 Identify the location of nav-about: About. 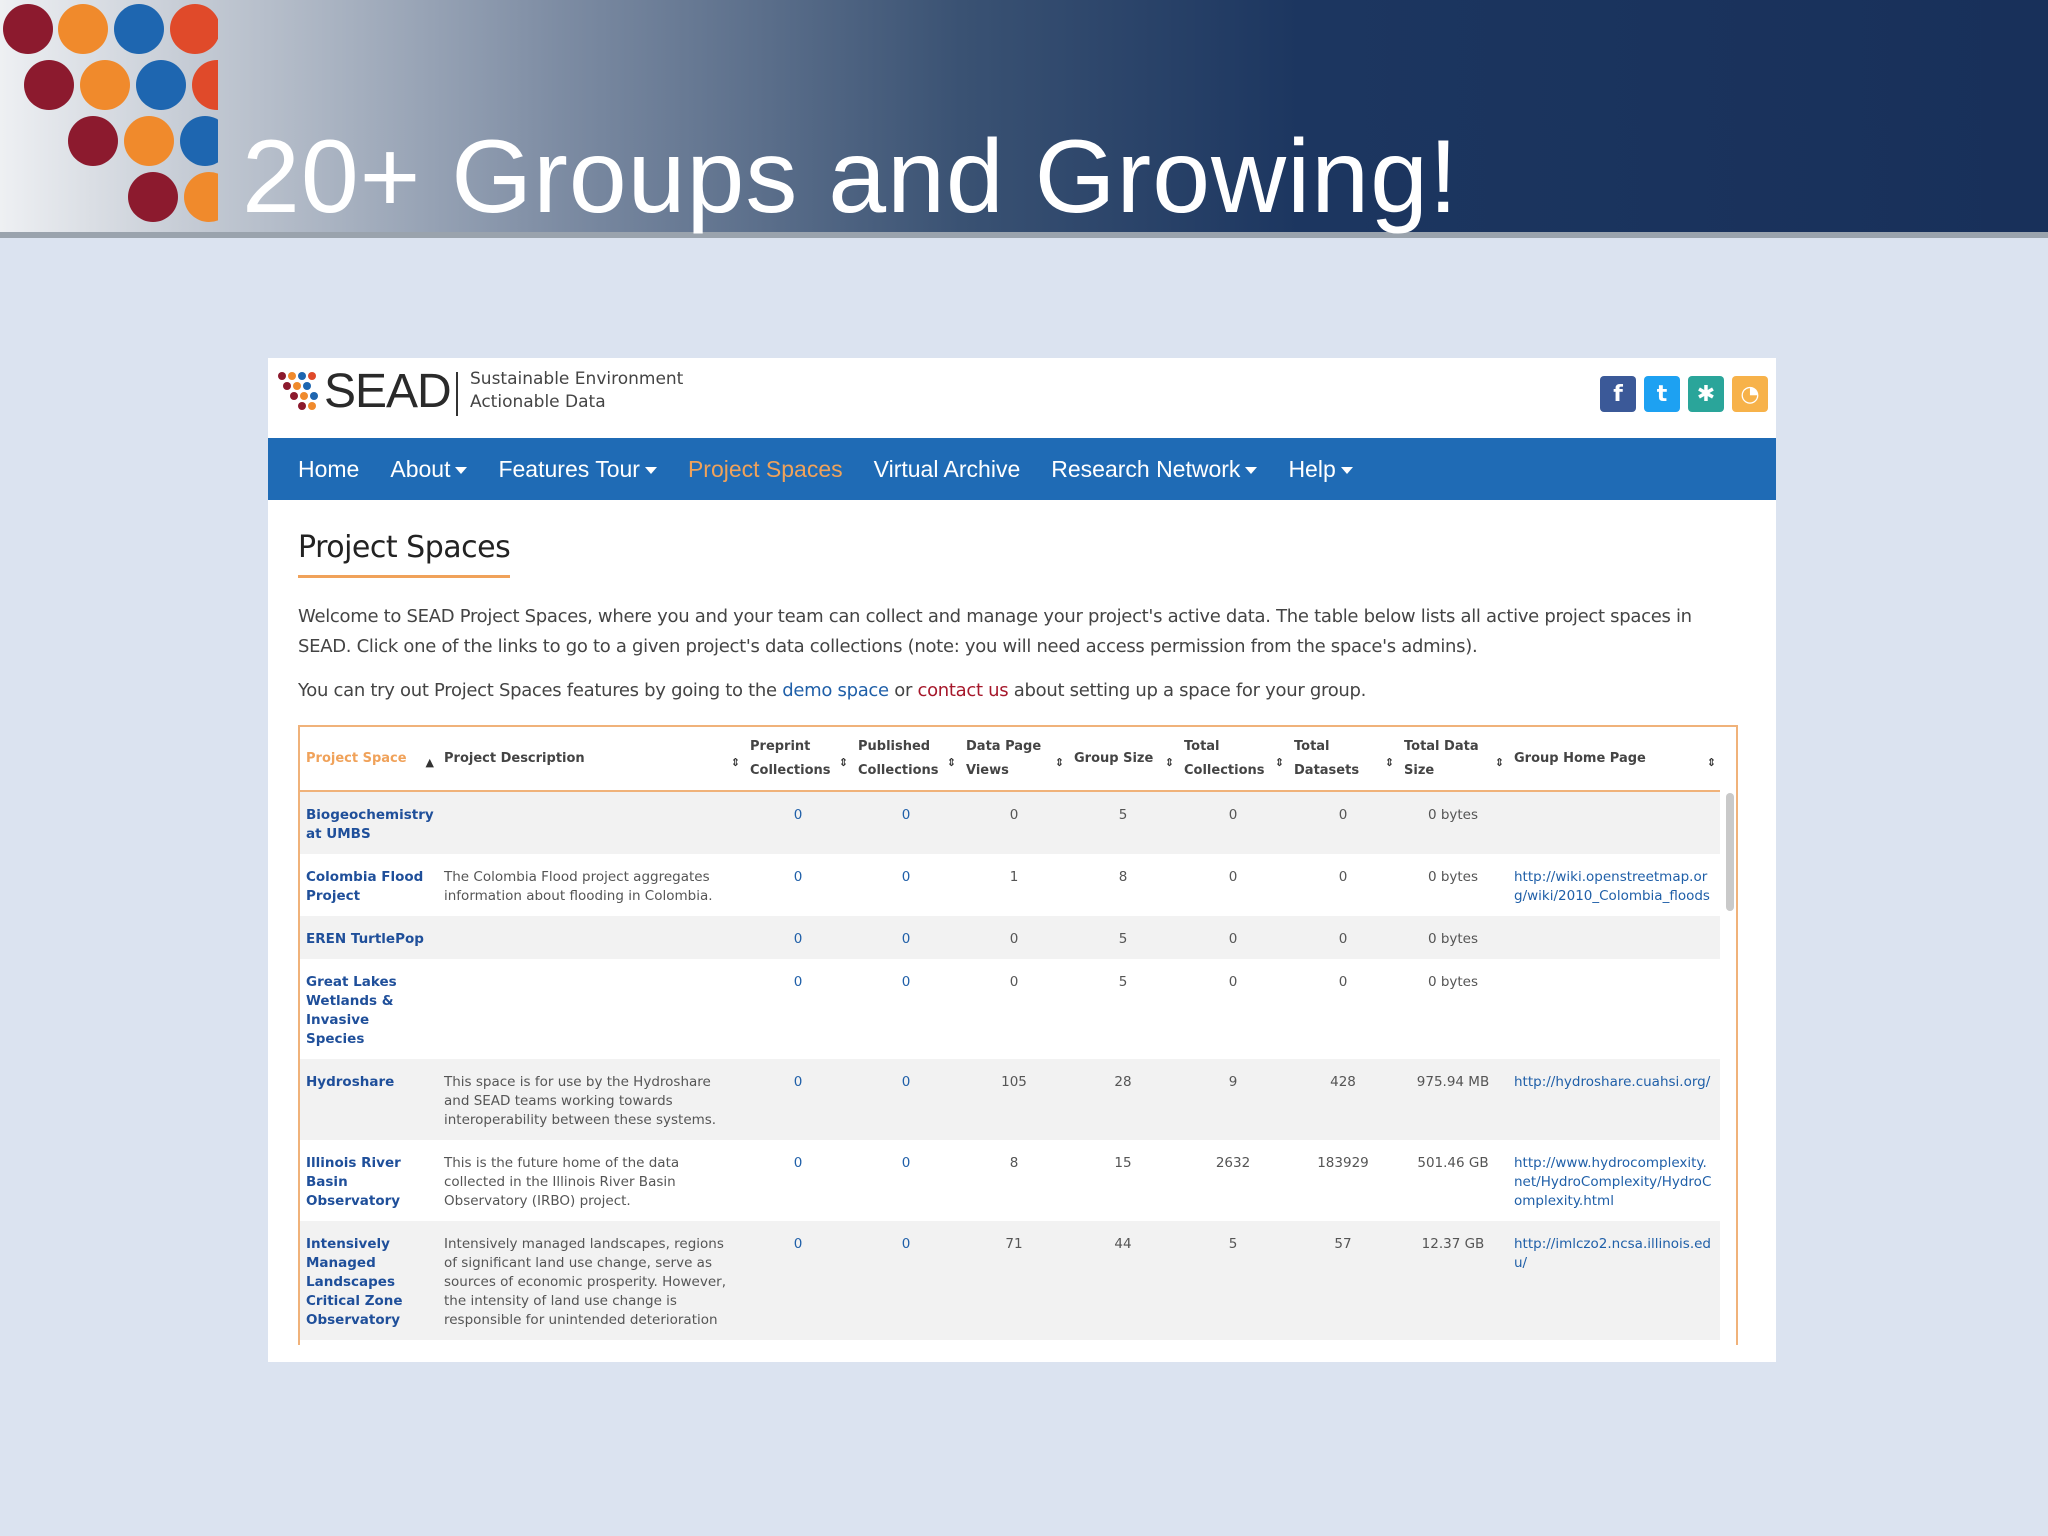
(429, 469).